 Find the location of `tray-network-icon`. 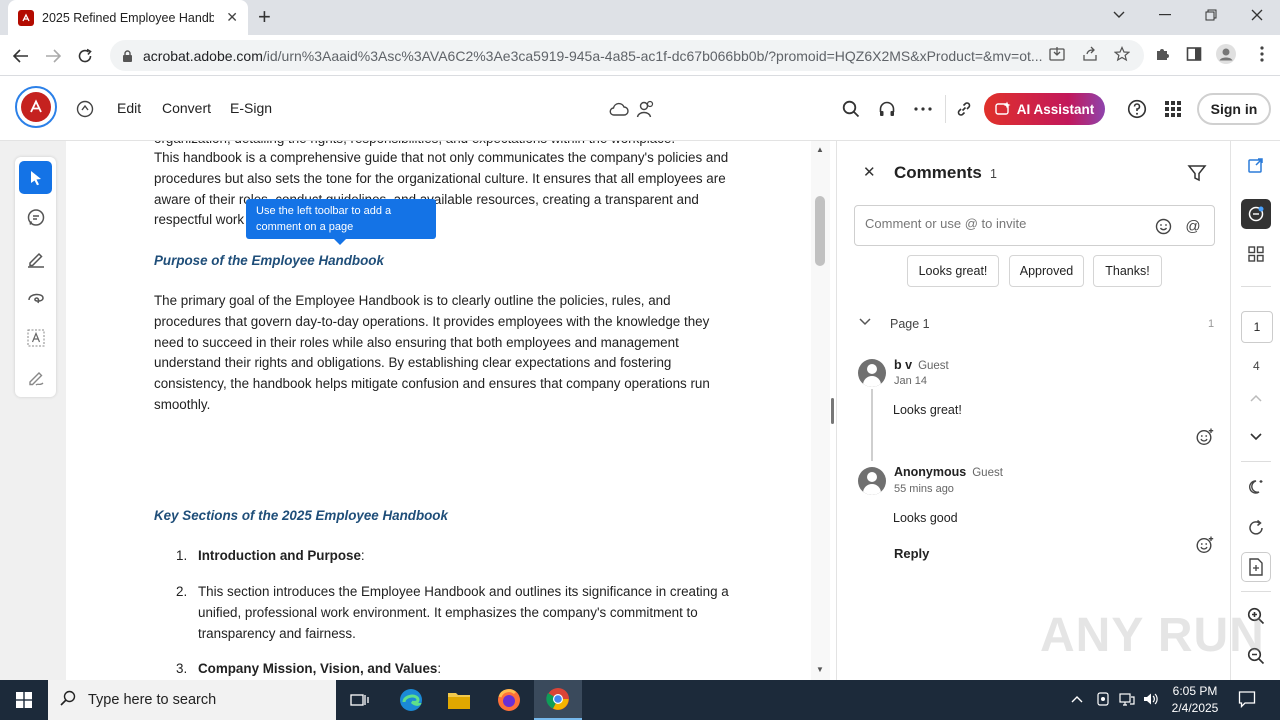

tray-network-icon is located at coordinates (1127, 700).